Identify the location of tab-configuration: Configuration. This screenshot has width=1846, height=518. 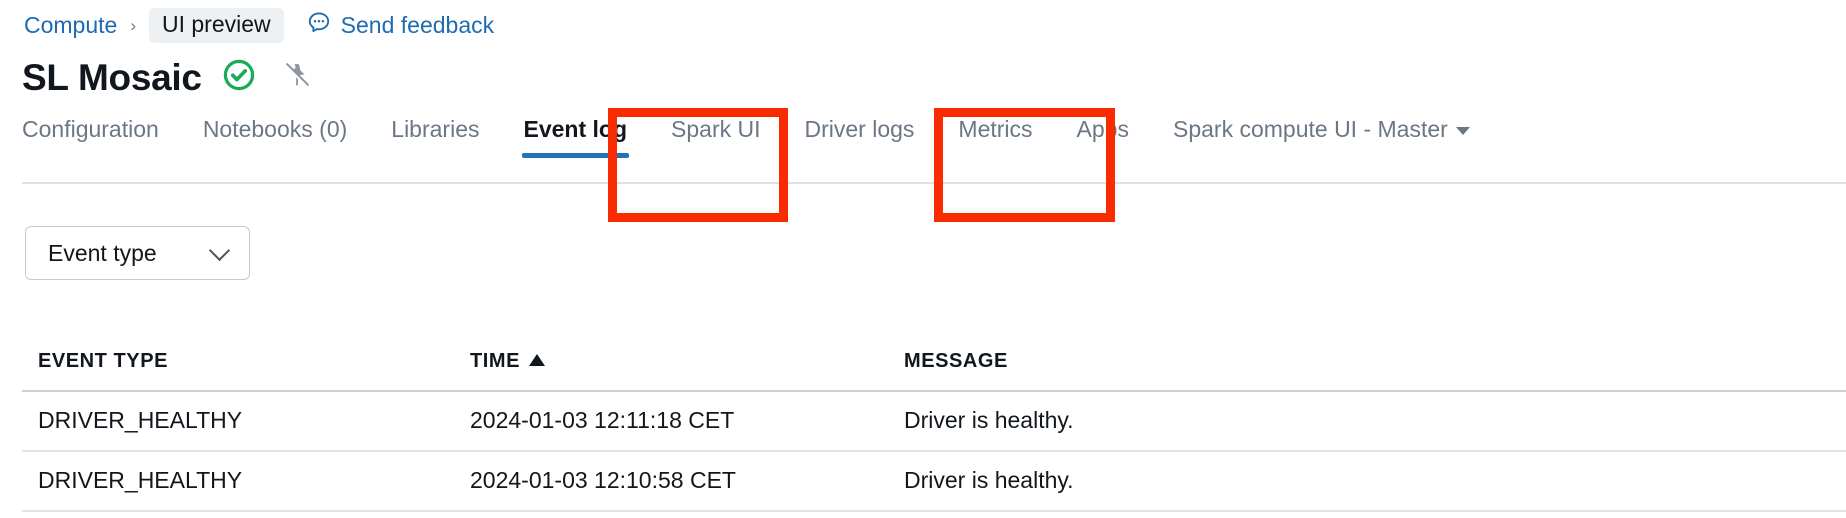
(90, 135).